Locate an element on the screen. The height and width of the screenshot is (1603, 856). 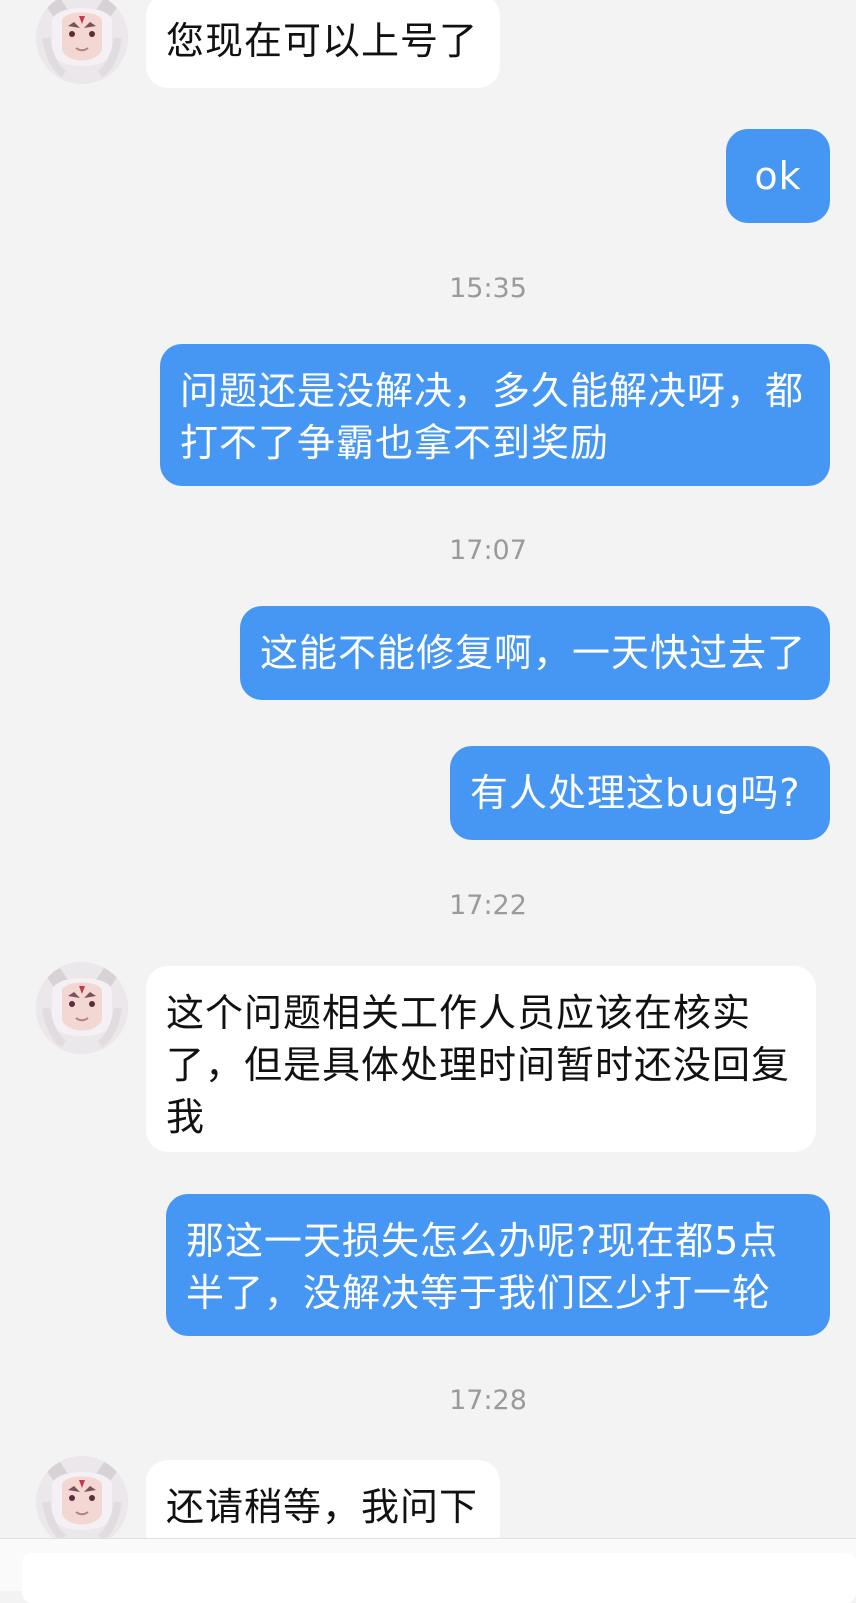
message-text: 那这一天损失怎么办呢?现在都5点半了，没解决等于我们区少打一轮 is located at coordinates (482, 1267).